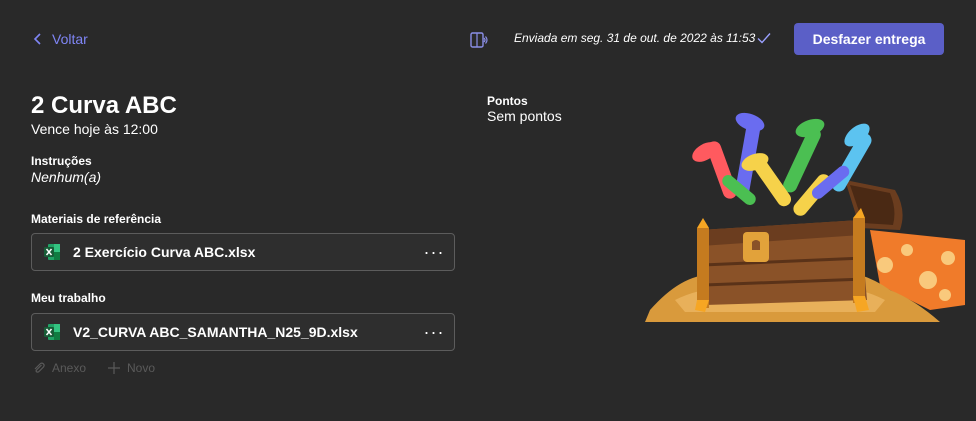 Image resolution: width=976 pixels, height=421 pixels. I want to click on my-work-file-name: V2_CURVA ABC_SAMANTHA_N25_9D.xlsx, so click(215, 332).